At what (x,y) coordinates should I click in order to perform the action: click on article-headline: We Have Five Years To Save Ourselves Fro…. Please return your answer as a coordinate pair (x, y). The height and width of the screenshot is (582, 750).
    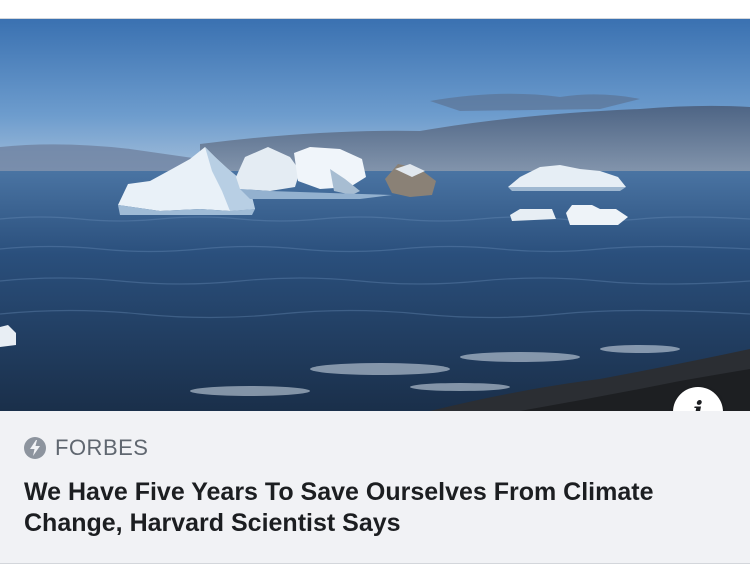
    Looking at the image, I should click on (379, 508).